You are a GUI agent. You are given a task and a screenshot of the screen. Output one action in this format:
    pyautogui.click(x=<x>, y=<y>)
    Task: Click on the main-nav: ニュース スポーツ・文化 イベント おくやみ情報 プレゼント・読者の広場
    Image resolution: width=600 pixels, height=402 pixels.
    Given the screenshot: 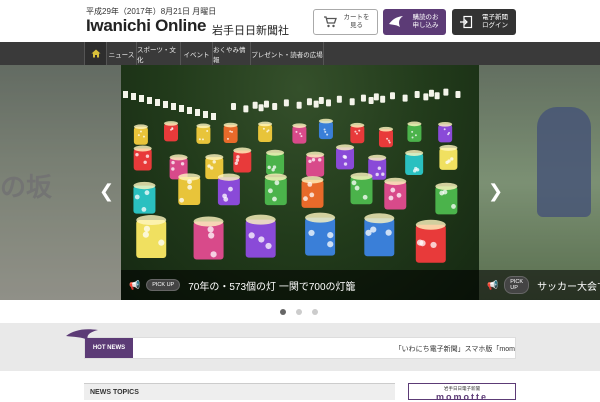 What is the action you would take?
    pyautogui.click(x=300, y=53)
    